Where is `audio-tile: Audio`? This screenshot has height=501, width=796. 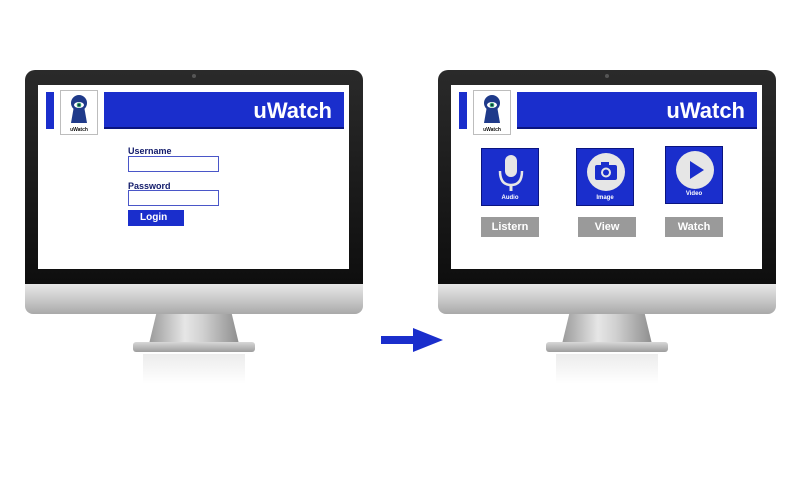
audio-tile: Audio is located at coordinates (510, 177).